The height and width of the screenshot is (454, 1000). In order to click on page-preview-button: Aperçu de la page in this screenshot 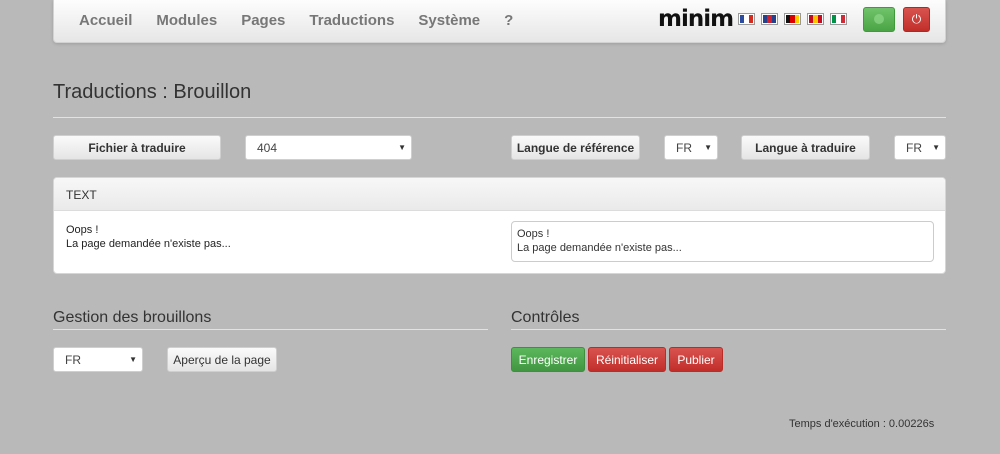, I will do `click(222, 359)`.